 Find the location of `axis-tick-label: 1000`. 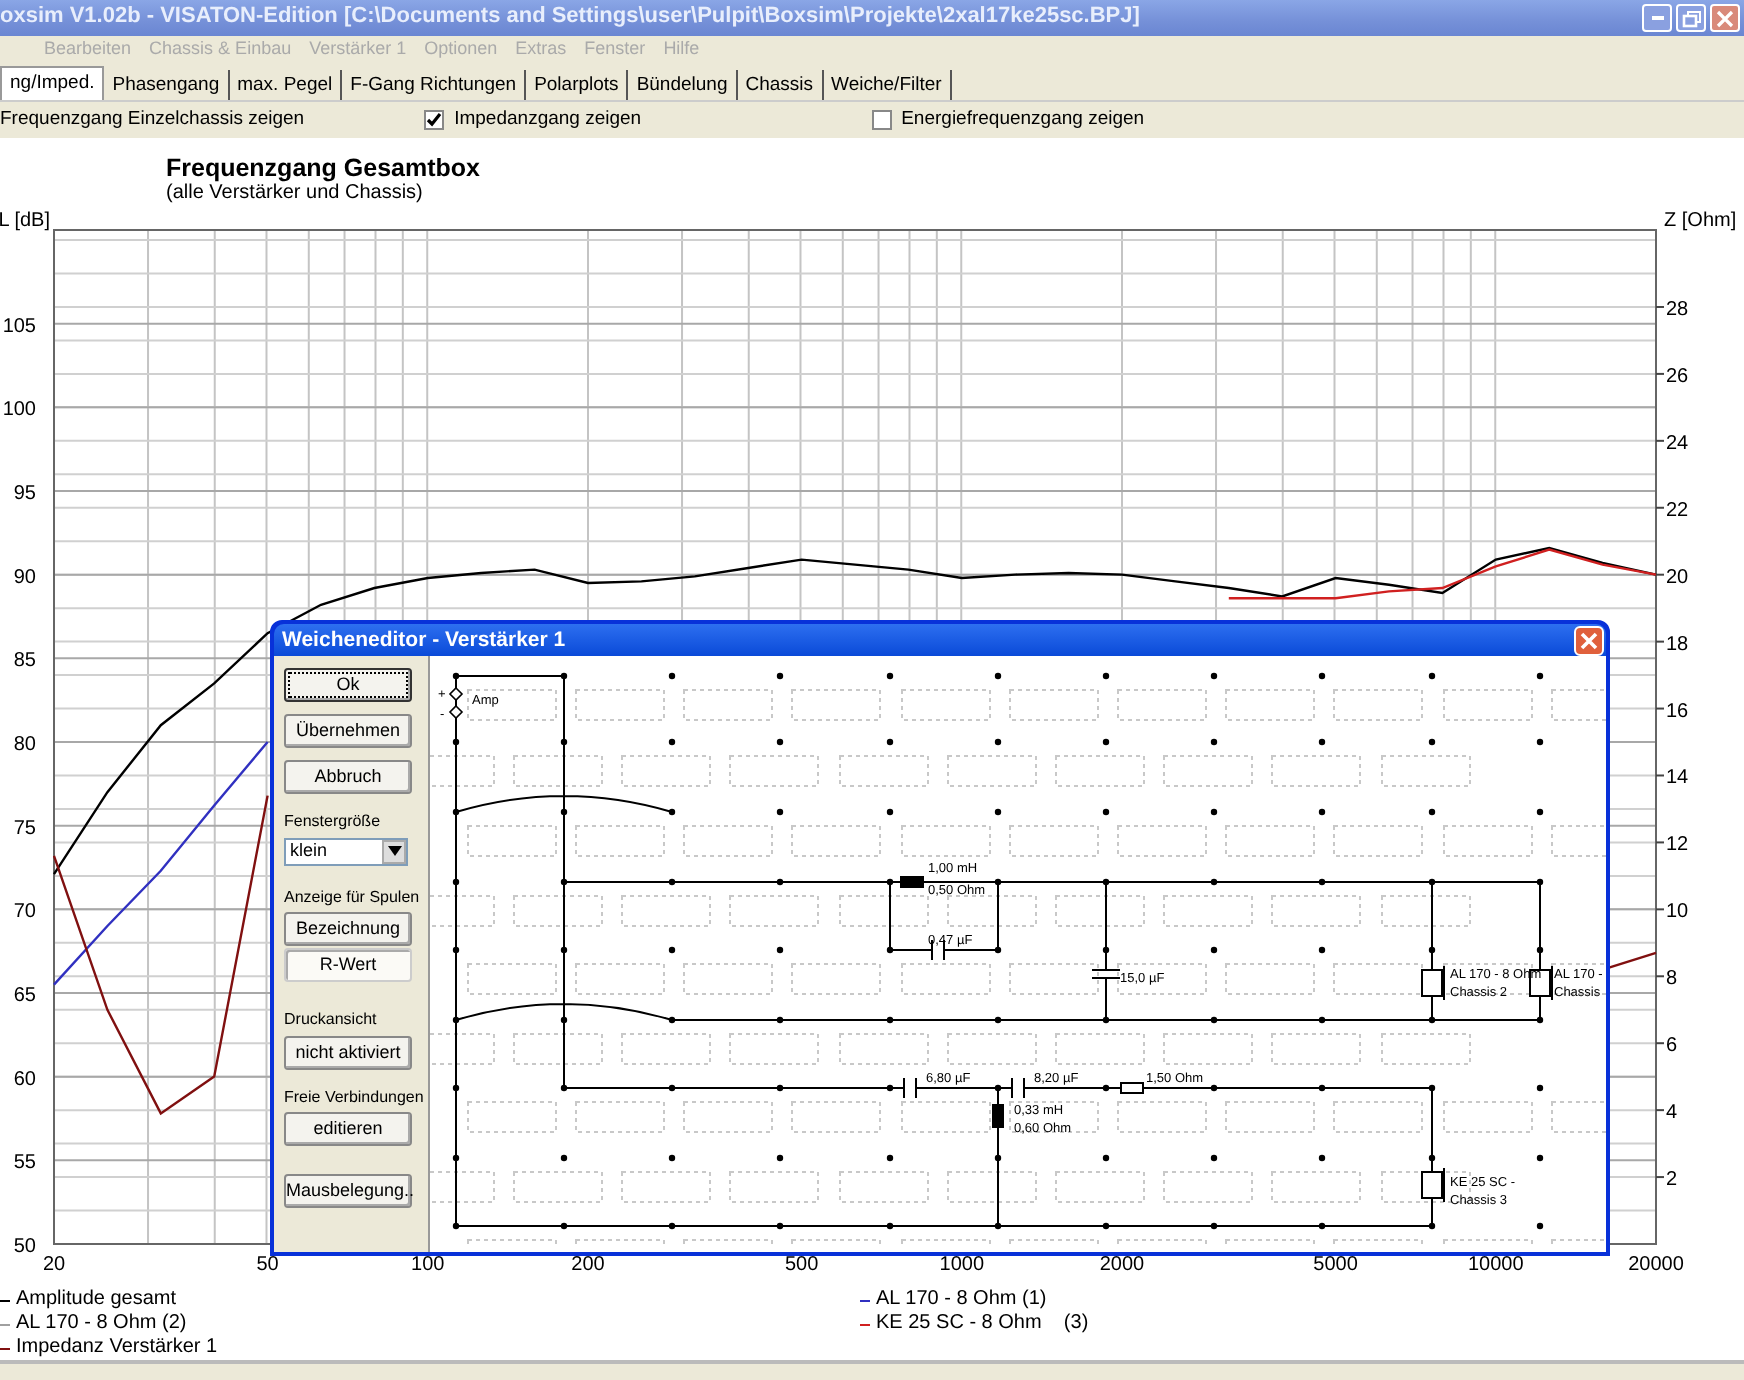

axis-tick-label: 1000 is located at coordinates (962, 1265).